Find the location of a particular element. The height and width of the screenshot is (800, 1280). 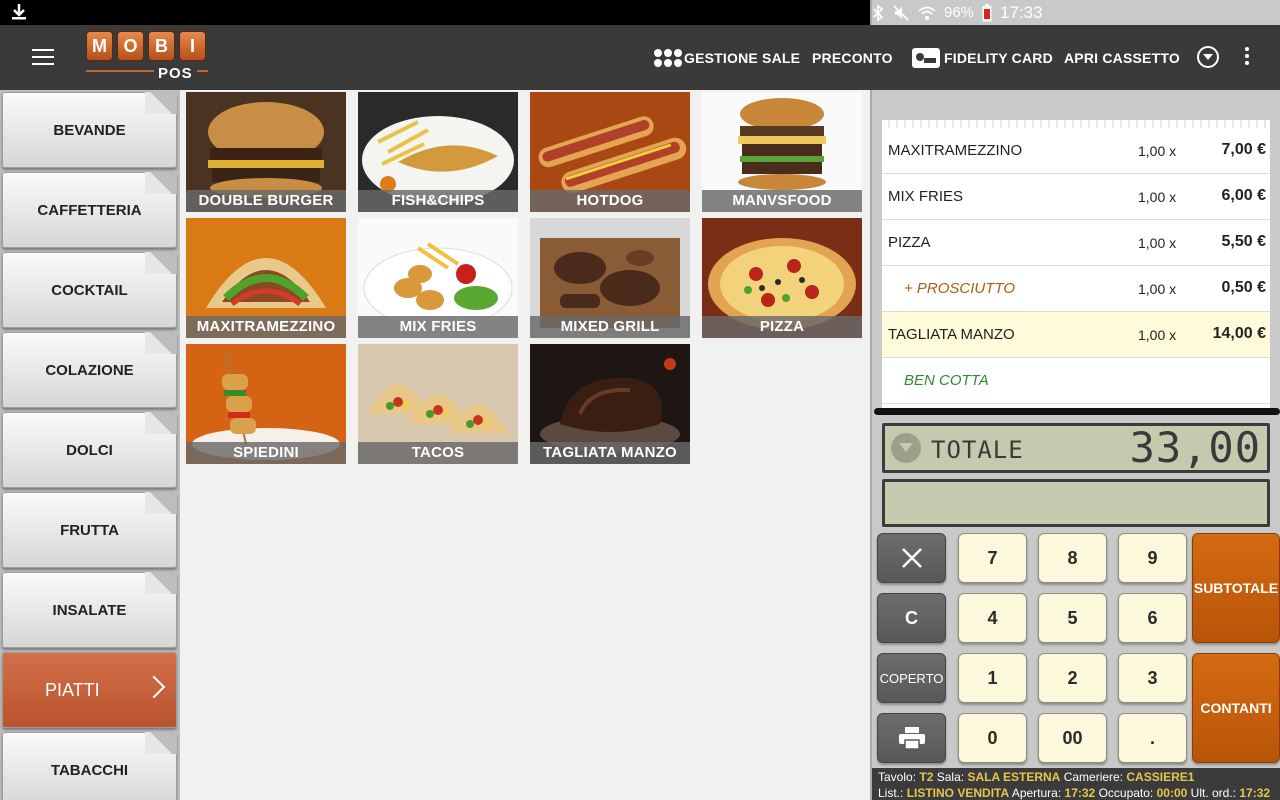

category-label: COCKTAIL is located at coordinates (89, 290).